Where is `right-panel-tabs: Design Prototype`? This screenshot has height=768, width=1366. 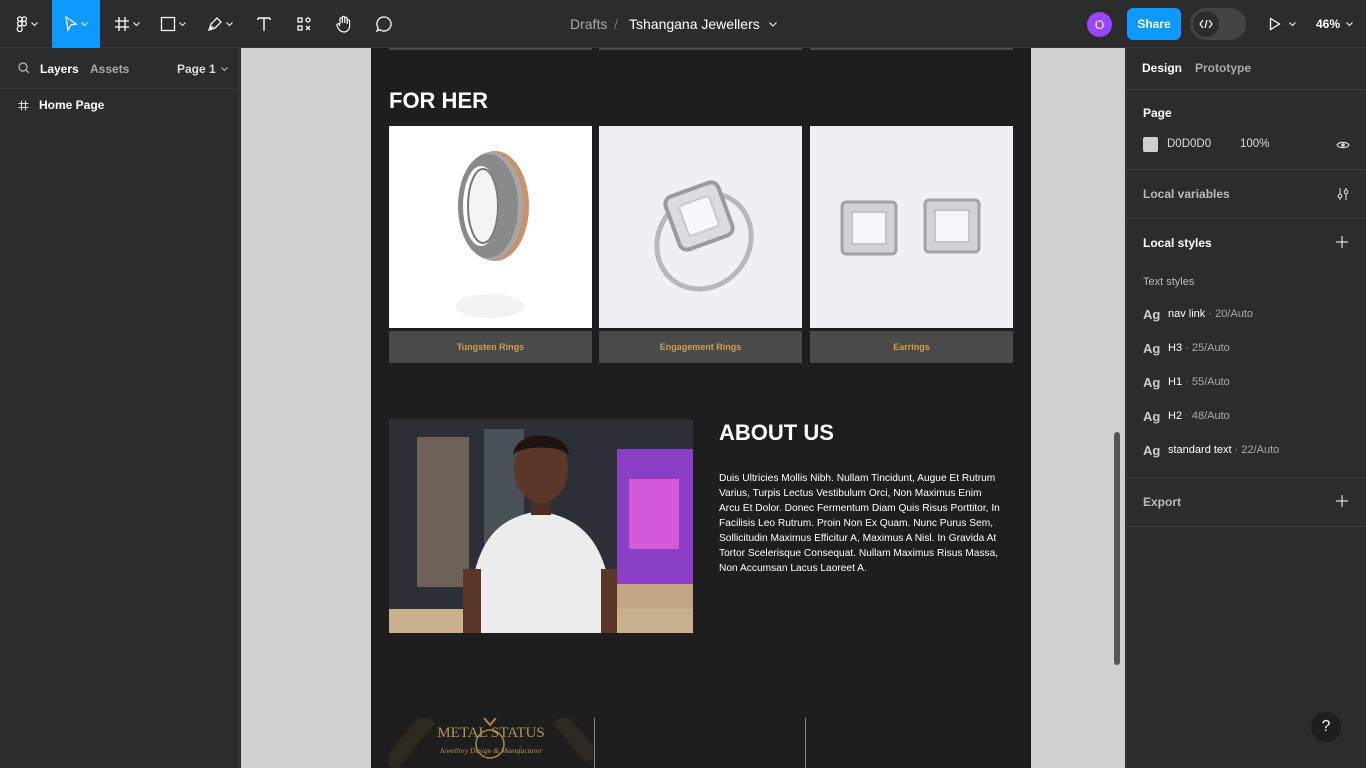 right-panel-tabs: Design Prototype is located at coordinates (1246, 69).